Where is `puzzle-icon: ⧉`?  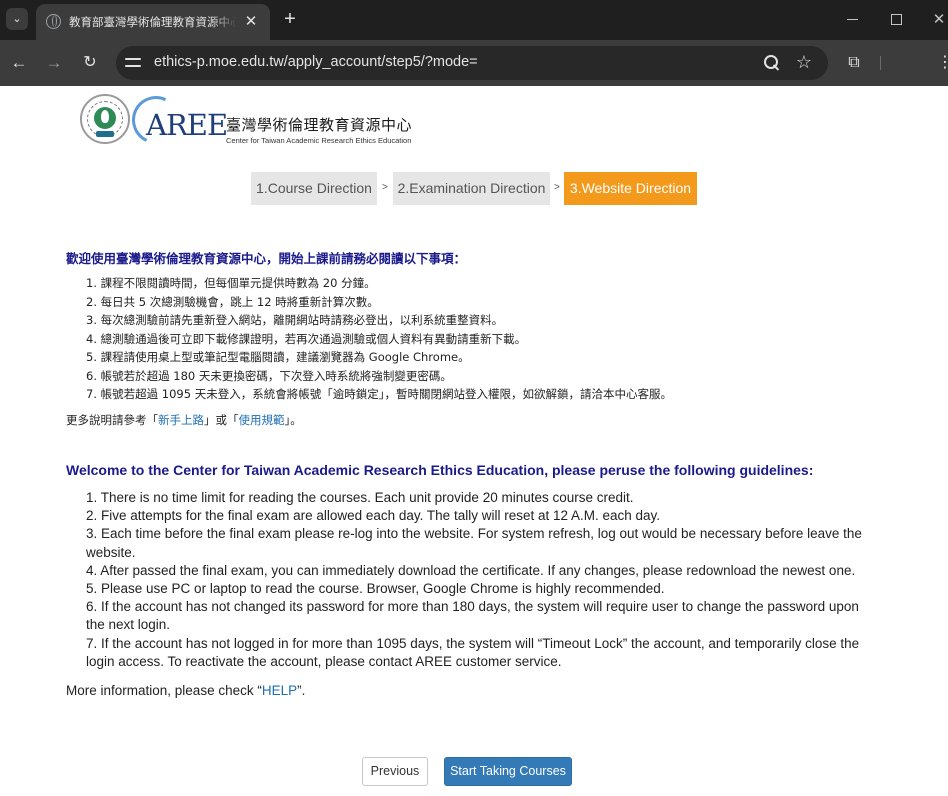
puzzle-icon: ⧉ is located at coordinates (854, 63).